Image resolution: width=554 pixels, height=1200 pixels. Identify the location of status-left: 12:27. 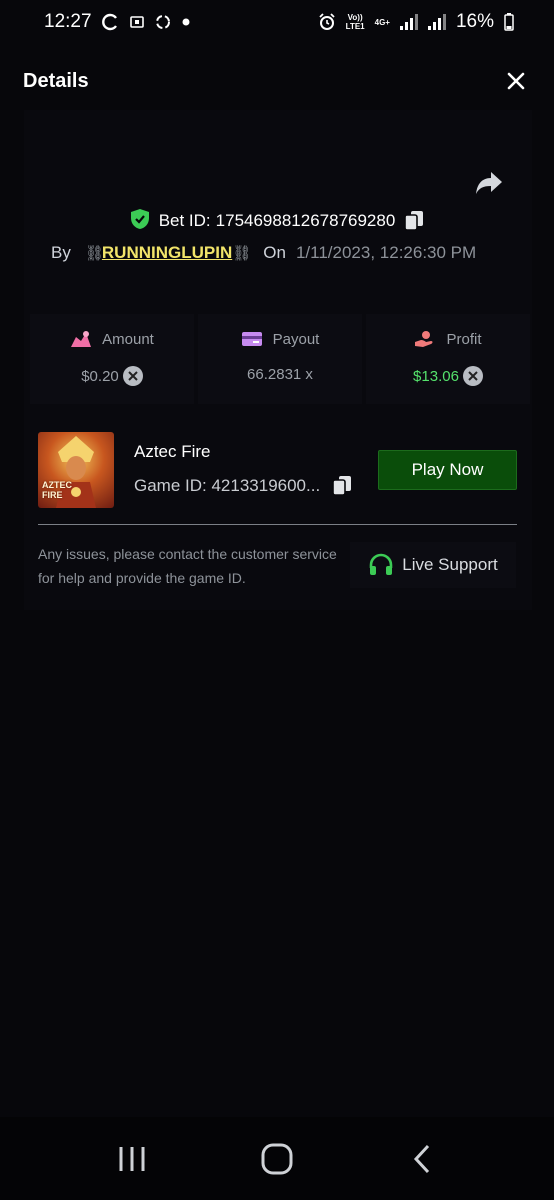
(117, 22).